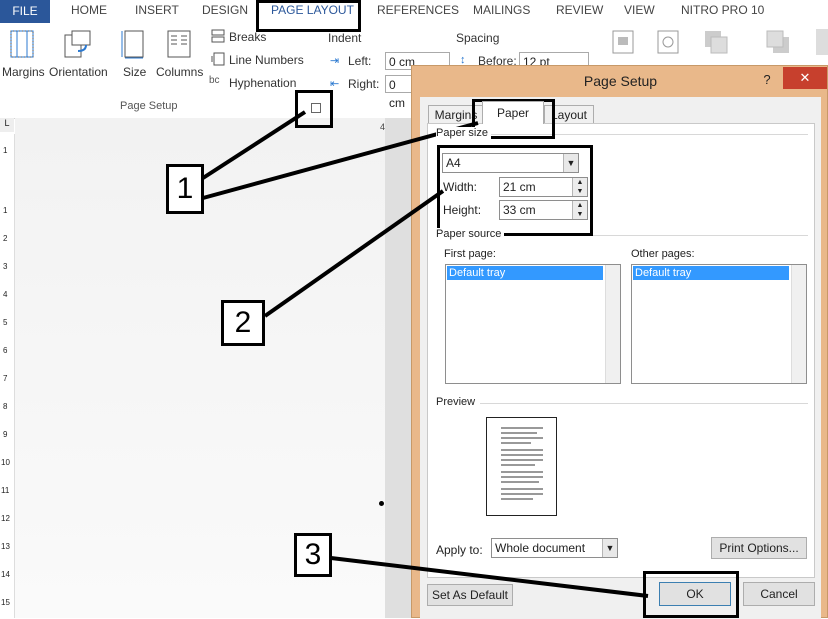 The image size is (828, 619). What do you see at coordinates (457, 402) in the screenshot?
I see `preview-label: Preview` at bounding box center [457, 402].